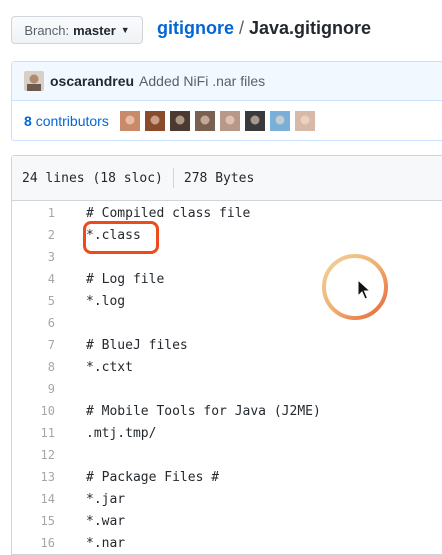 This screenshot has width=442, height=555. What do you see at coordinates (125, 279) in the screenshot?
I see `line-content: # Log file` at bounding box center [125, 279].